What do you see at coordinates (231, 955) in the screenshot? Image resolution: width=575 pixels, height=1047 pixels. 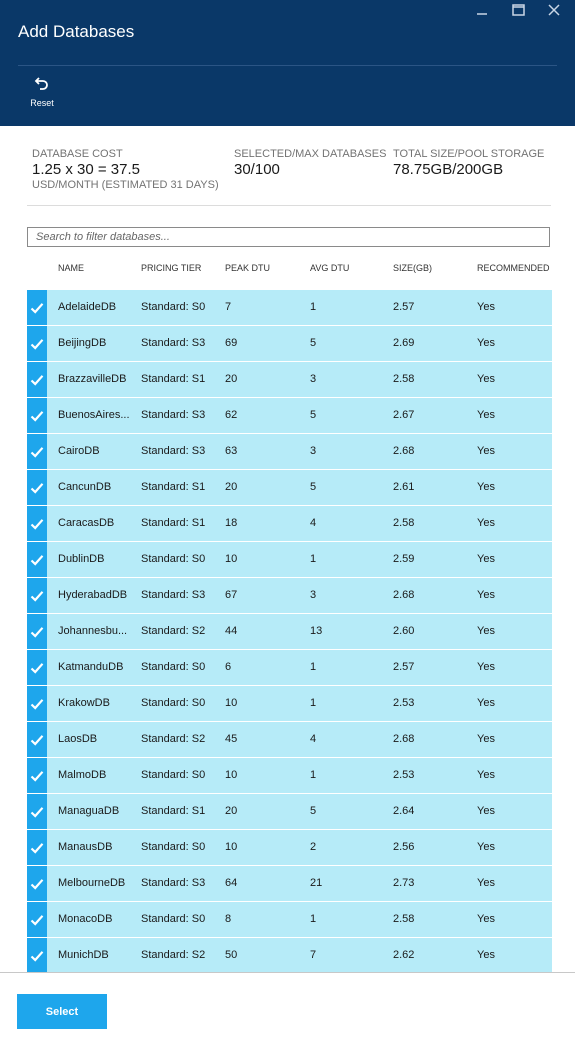 I see `peak-dtu-cell: 50` at bounding box center [231, 955].